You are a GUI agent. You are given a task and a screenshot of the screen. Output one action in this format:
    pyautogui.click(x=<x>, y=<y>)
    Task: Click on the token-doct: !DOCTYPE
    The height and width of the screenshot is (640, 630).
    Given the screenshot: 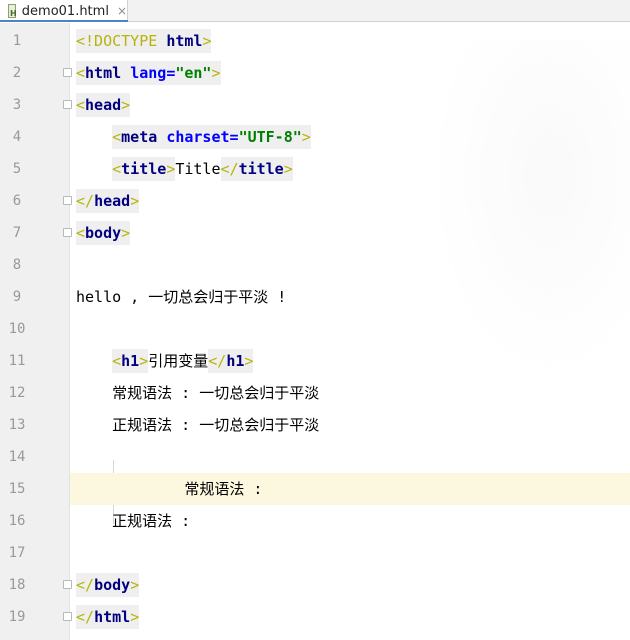 What is the action you would take?
    pyautogui.click(x=126, y=41)
    